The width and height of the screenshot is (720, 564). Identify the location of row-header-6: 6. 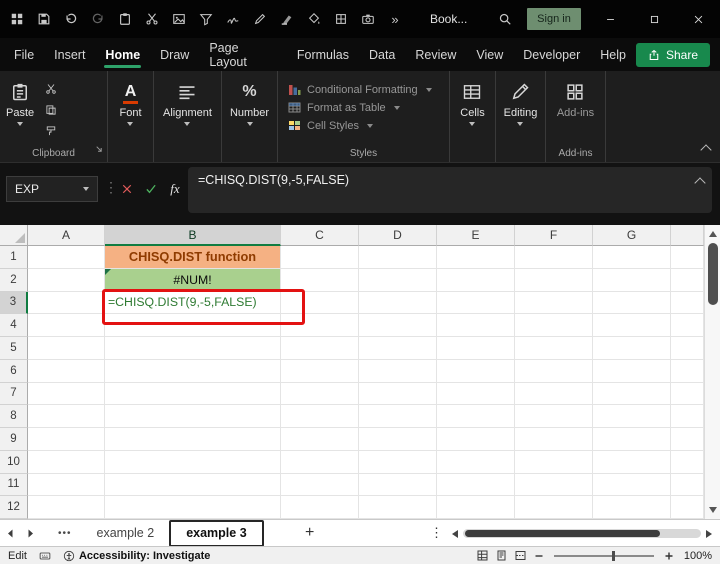
(14, 371).